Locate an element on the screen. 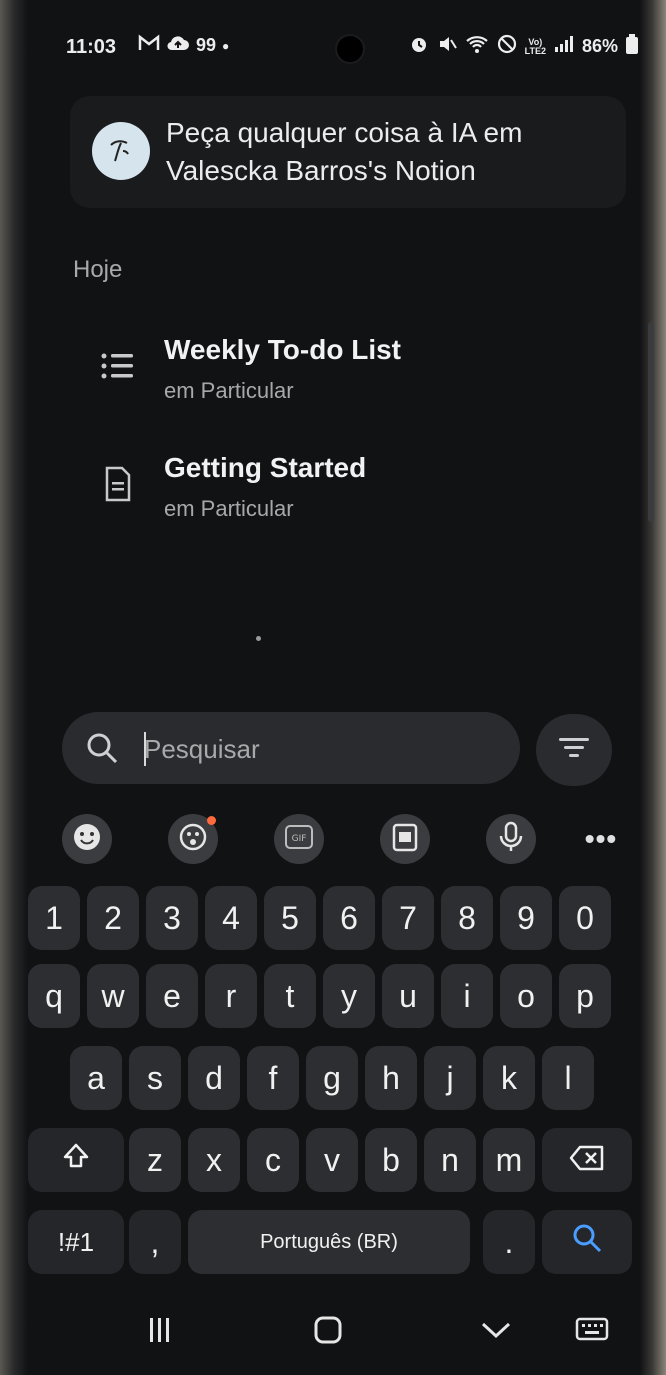 The width and height of the screenshot is (666, 1375). dnd-icon is located at coordinates (507, 46).